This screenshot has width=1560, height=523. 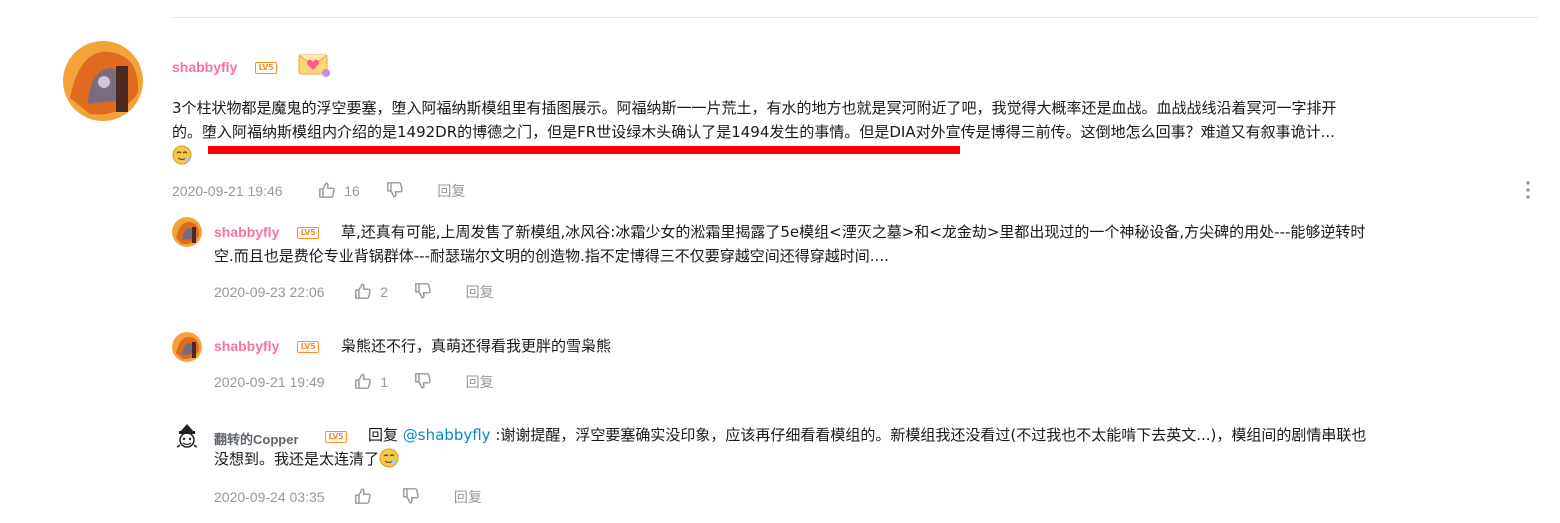 I want to click on mention-link: @shabbyfly, so click(x=447, y=435).